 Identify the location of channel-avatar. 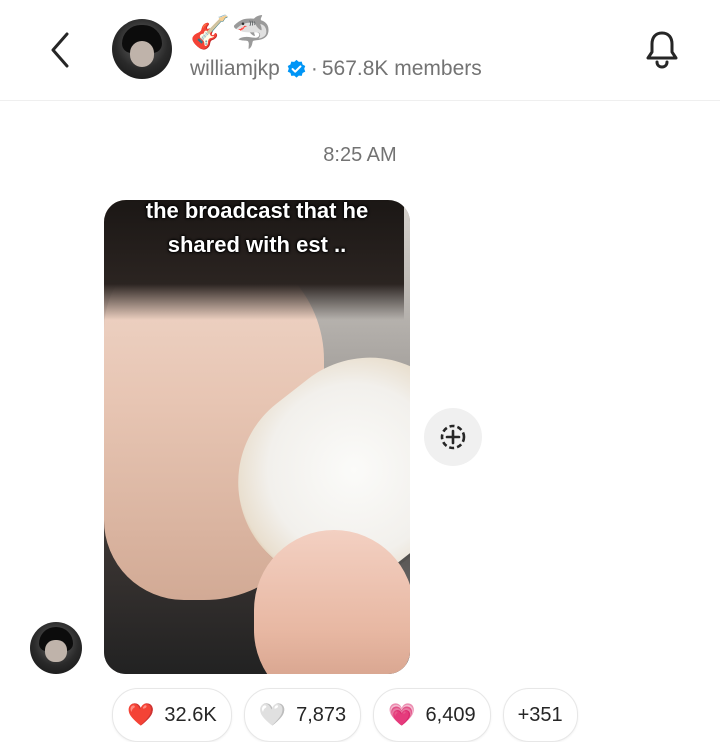
(142, 49).